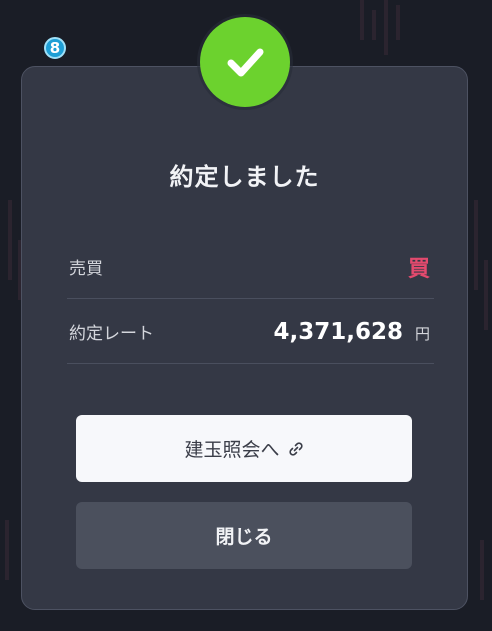 The width and height of the screenshot is (492, 631). I want to click on execution-rate-value-group: 4,371,628 円, so click(353, 332).